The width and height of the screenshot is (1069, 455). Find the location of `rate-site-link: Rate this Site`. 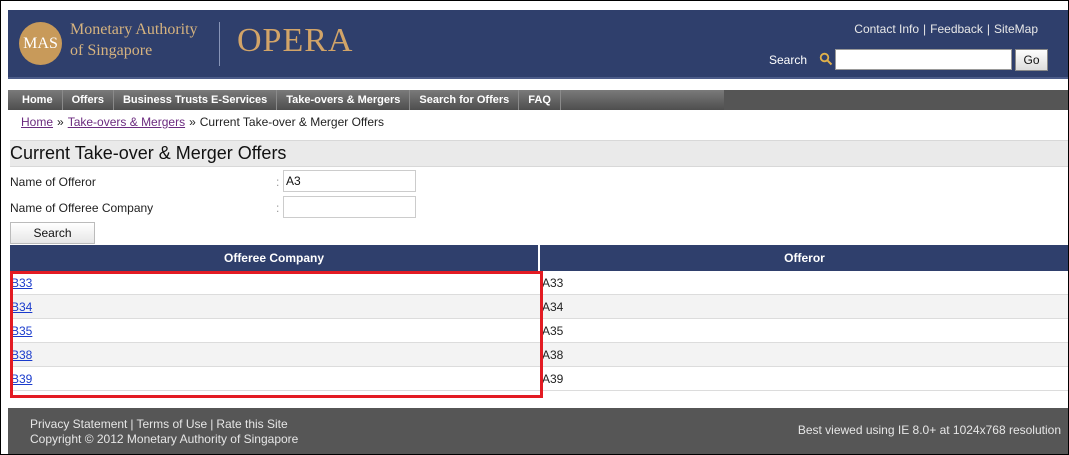

rate-site-link: Rate this Site is located at coordinates (251, 424).